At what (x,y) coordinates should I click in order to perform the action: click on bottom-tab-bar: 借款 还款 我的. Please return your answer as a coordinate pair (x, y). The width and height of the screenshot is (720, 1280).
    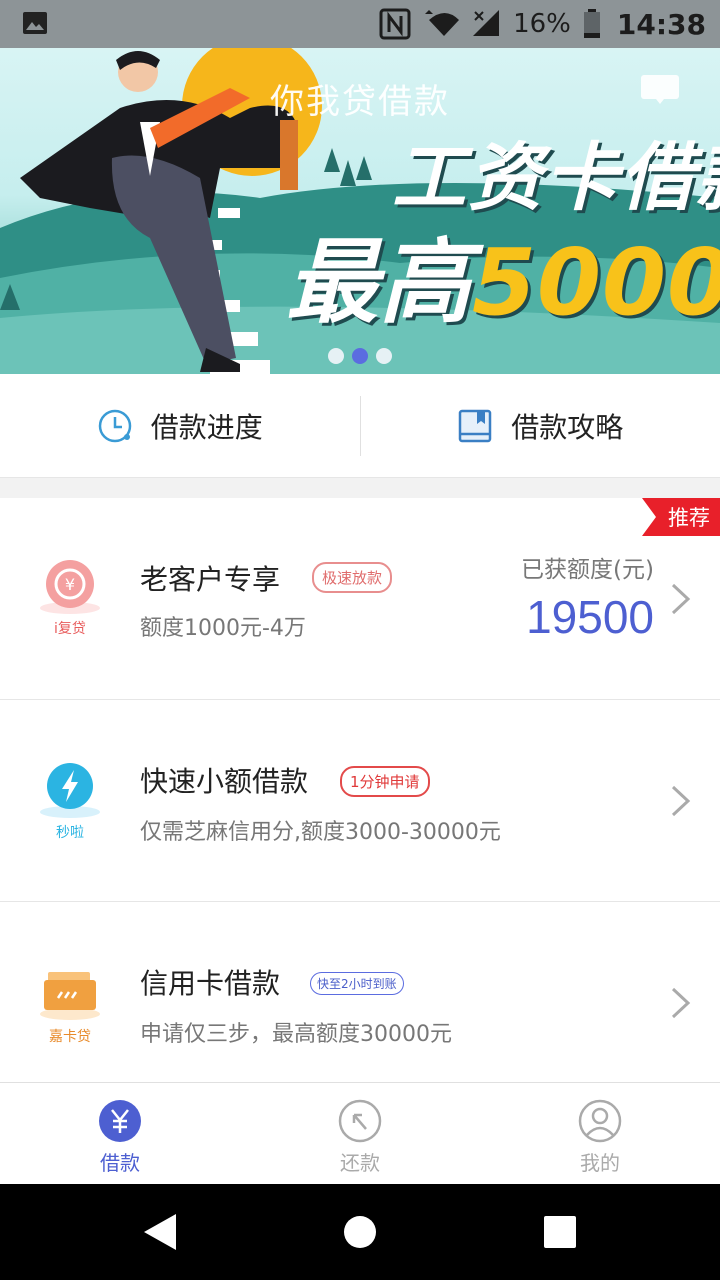
    Looking at the image, I should click on (360, 1133).